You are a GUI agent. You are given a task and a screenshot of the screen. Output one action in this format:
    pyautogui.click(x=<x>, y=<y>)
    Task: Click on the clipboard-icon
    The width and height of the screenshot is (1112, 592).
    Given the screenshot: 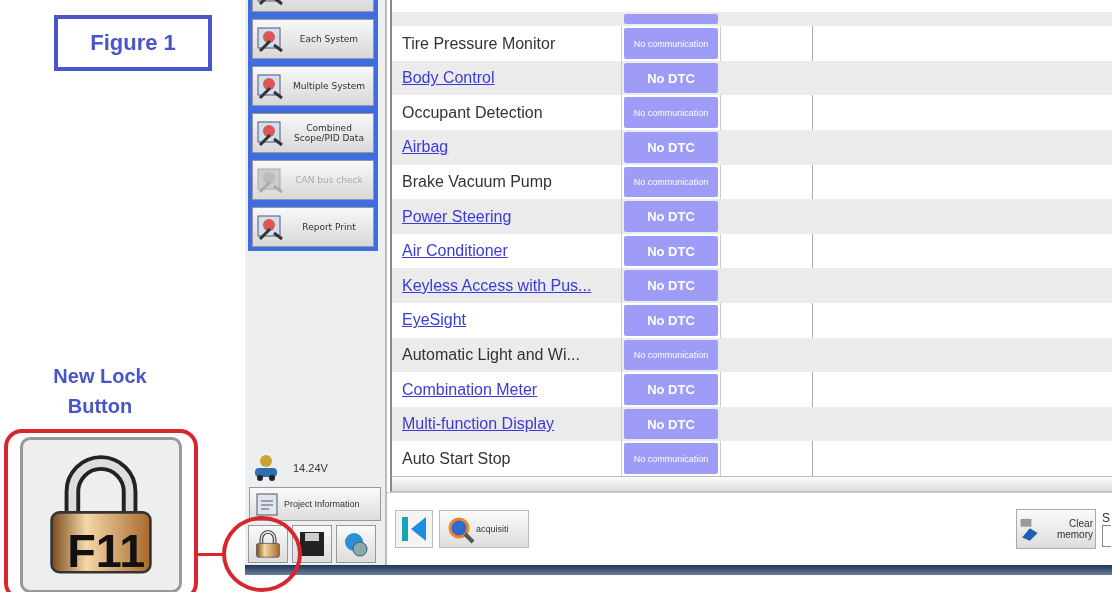 What is the action you would take?
    pyautogui.click(x=267, y=504)
    